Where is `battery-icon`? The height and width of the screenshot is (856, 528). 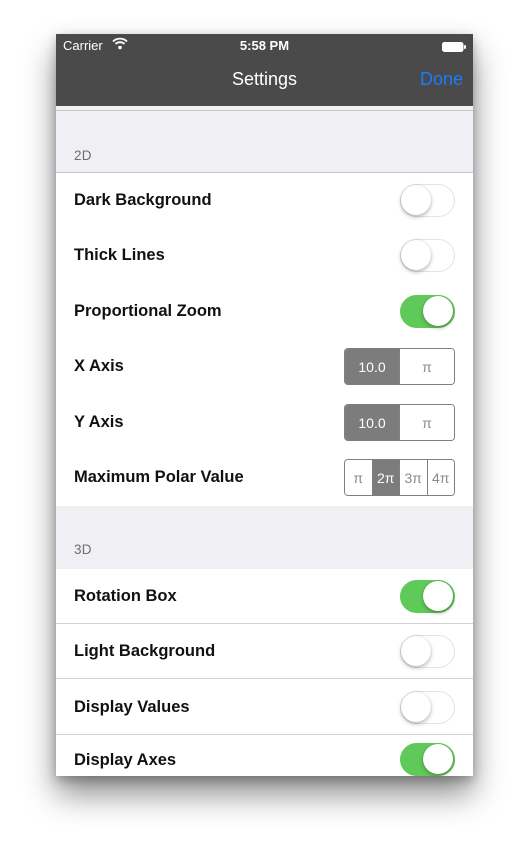
battery-icon is located at coordinates (454, 46).